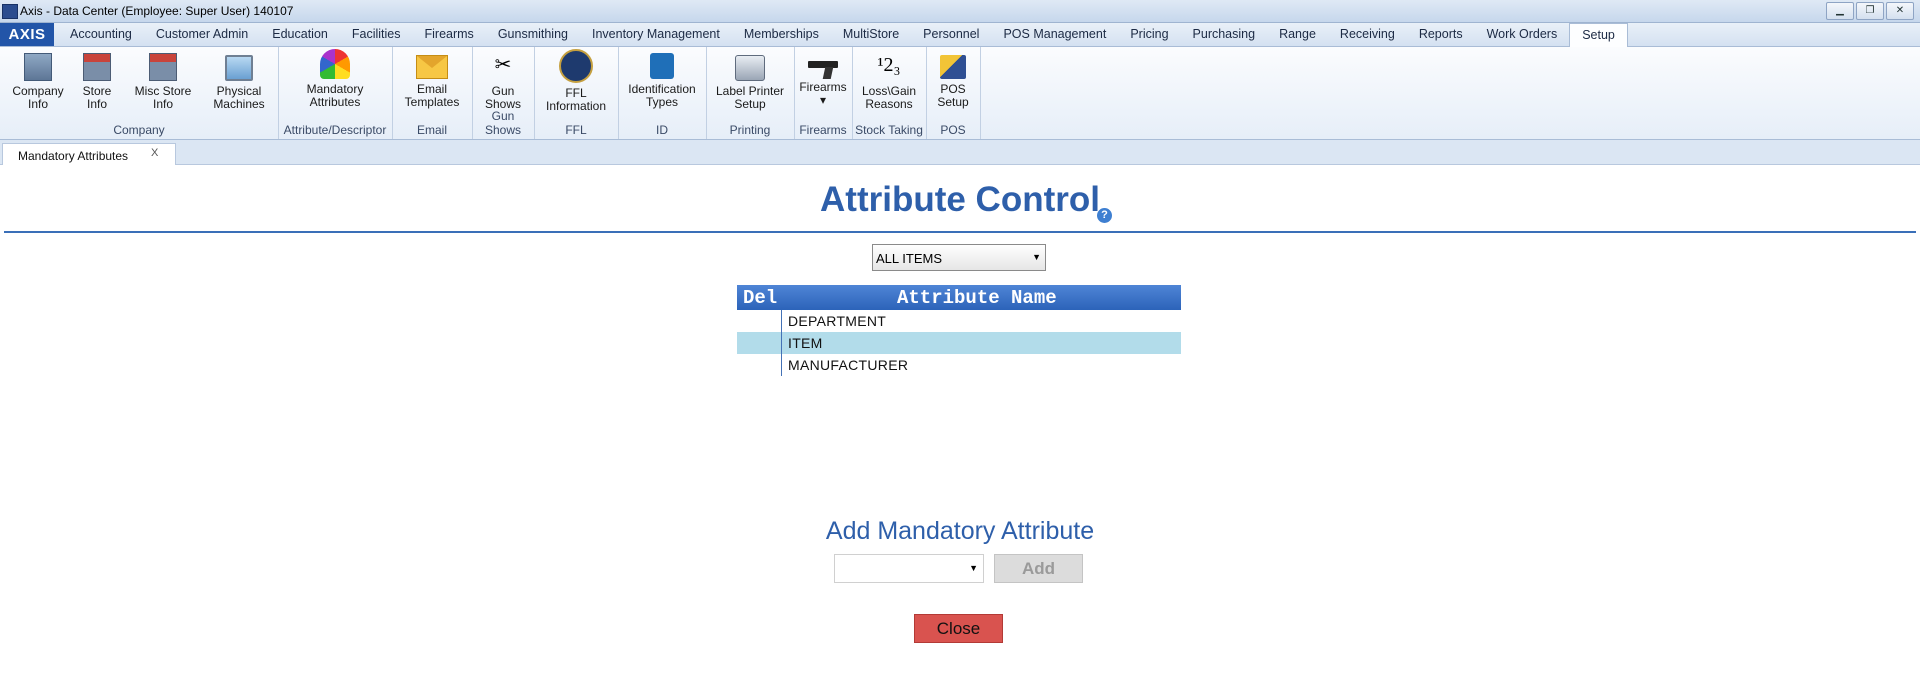 Image resolution: width=1920 pixels, height=700 pixels. What do you see at coordinates (89, 154) in the screenshot?
I see `document-tab-mandatory-attributes: Mandatory Attributes X` at bounding box center [89, 154].